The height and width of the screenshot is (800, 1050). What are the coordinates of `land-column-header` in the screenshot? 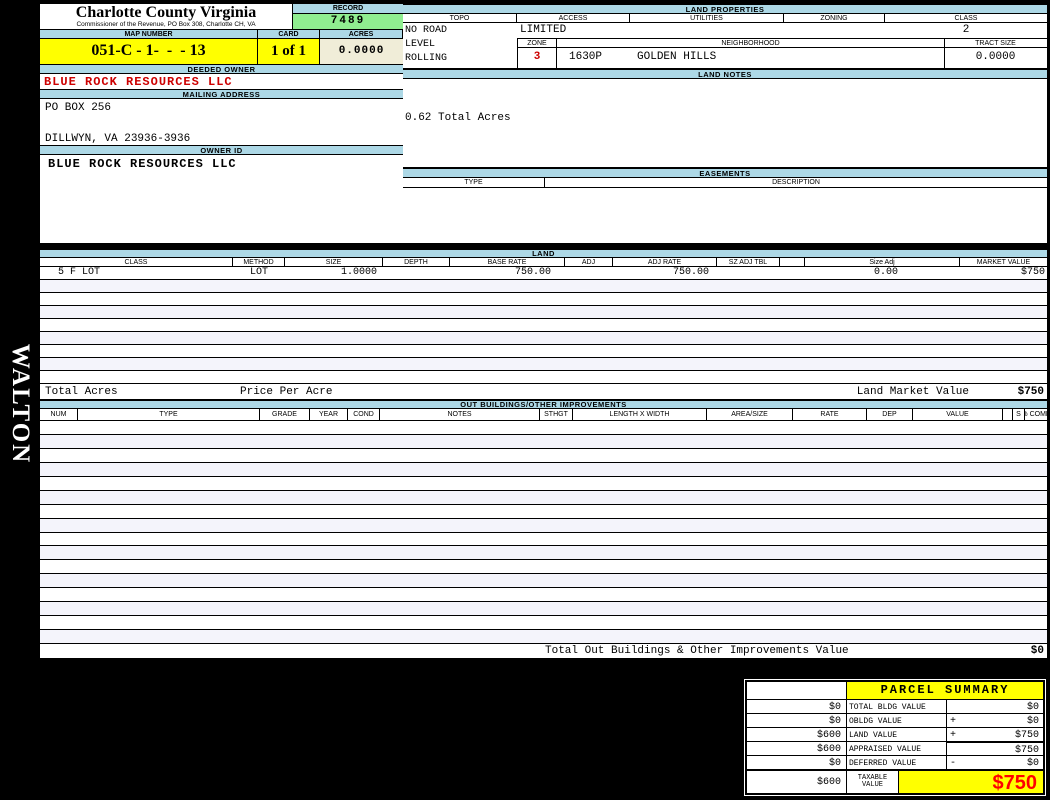 It's located at (792, 262).